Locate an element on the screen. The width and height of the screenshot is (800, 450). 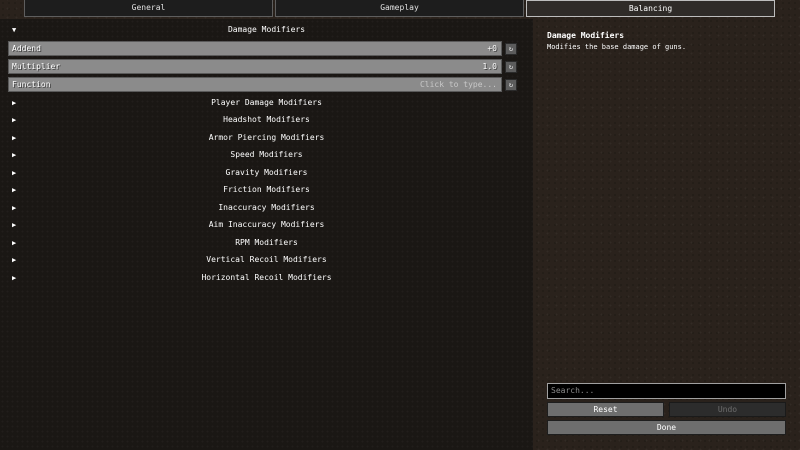
tab-balancing: Balancing is located at coordinates (650, 8).